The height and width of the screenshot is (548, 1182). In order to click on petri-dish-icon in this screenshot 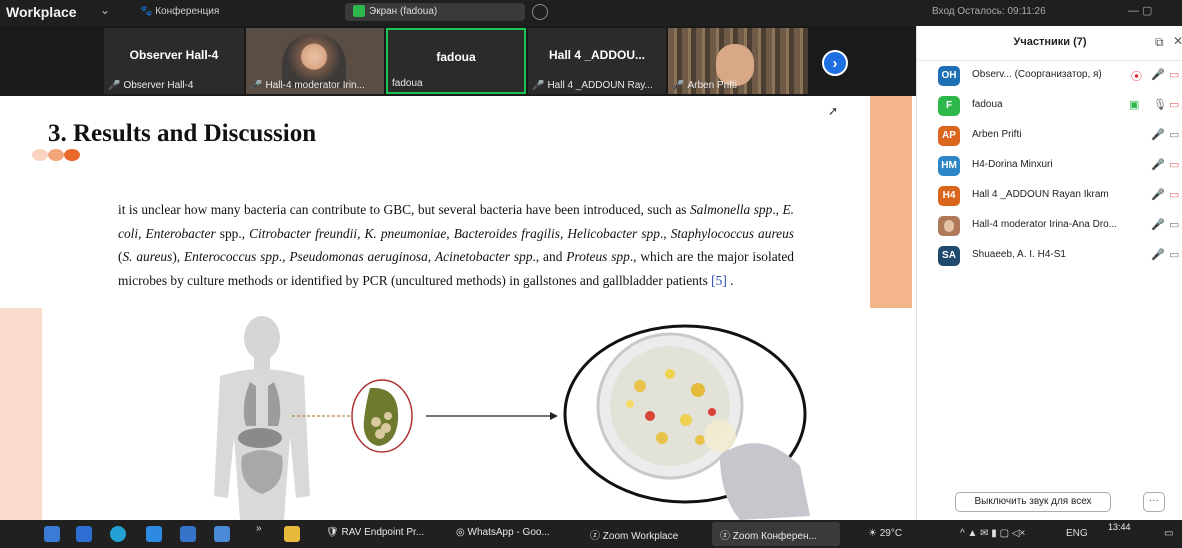, I will do `click(686, 422)`.